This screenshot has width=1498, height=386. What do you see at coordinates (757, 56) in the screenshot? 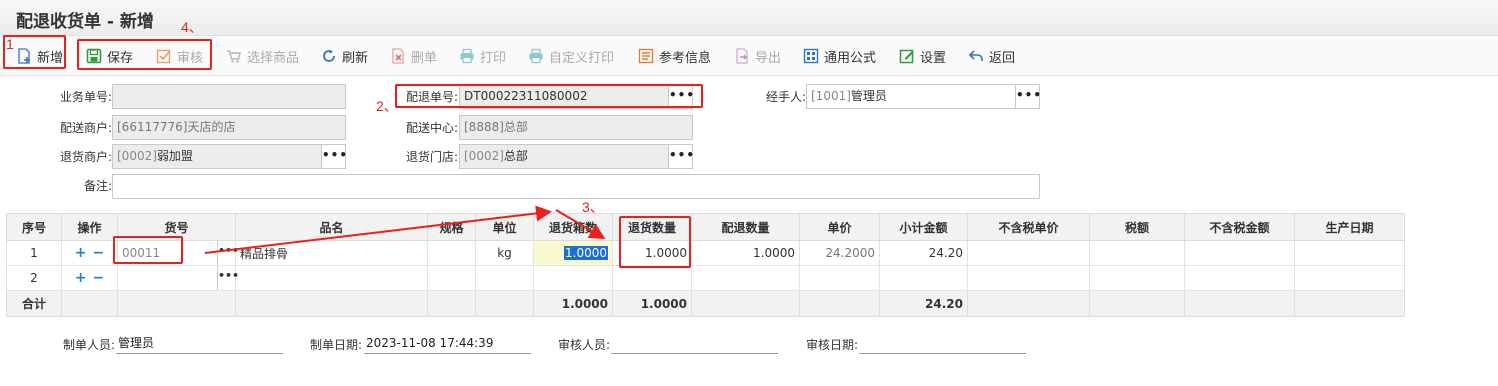
I see `export-button: 导出` at bounding box center [757, 56].